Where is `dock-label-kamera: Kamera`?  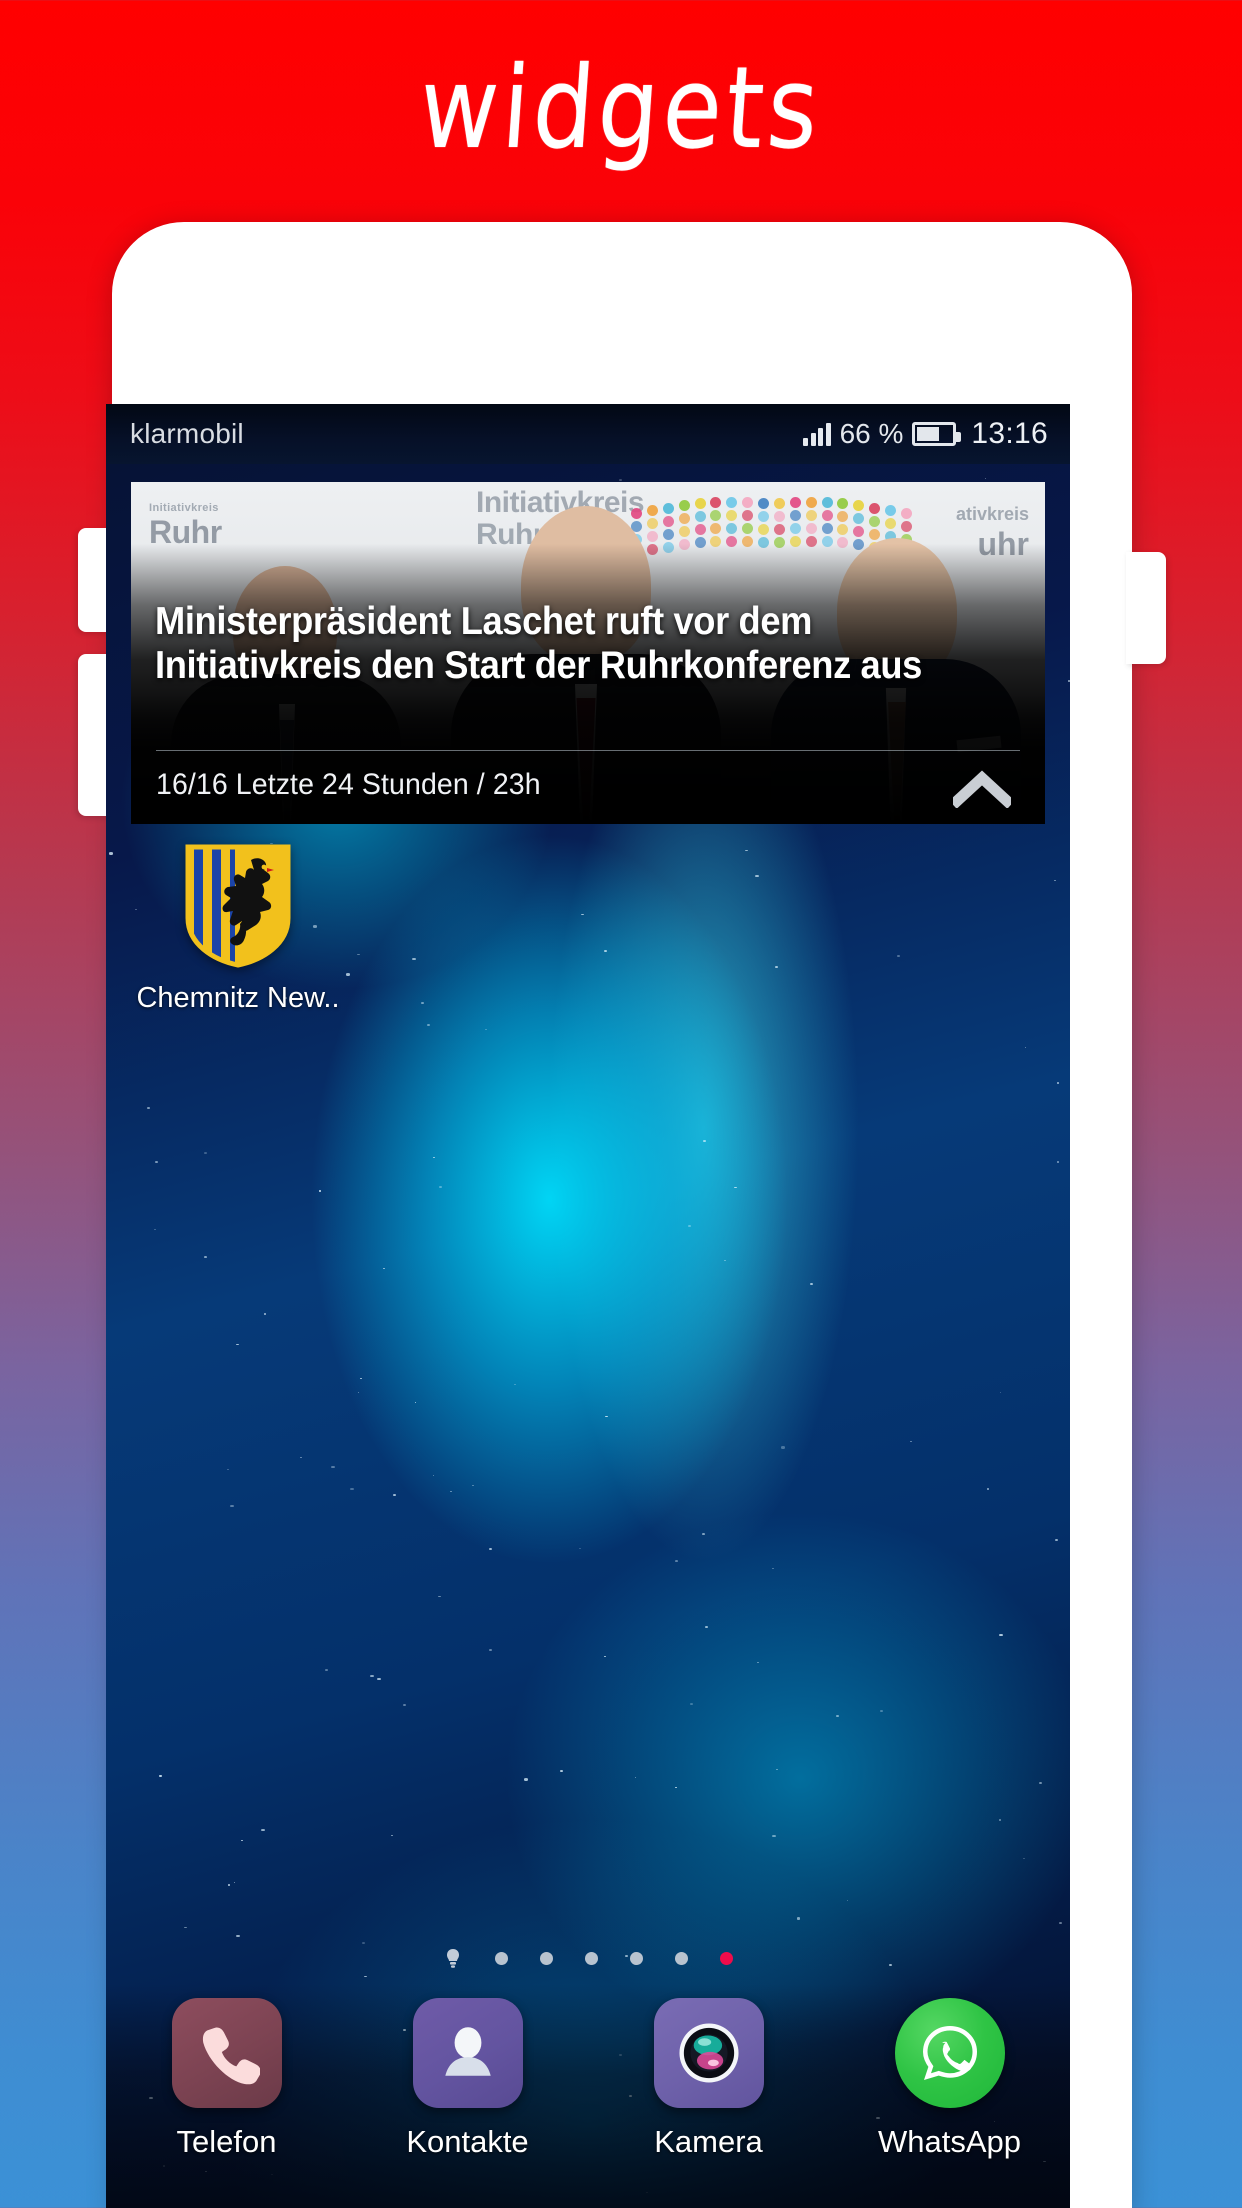
dock-label-kamera: Kamera is located at coordinates (708, 2141).